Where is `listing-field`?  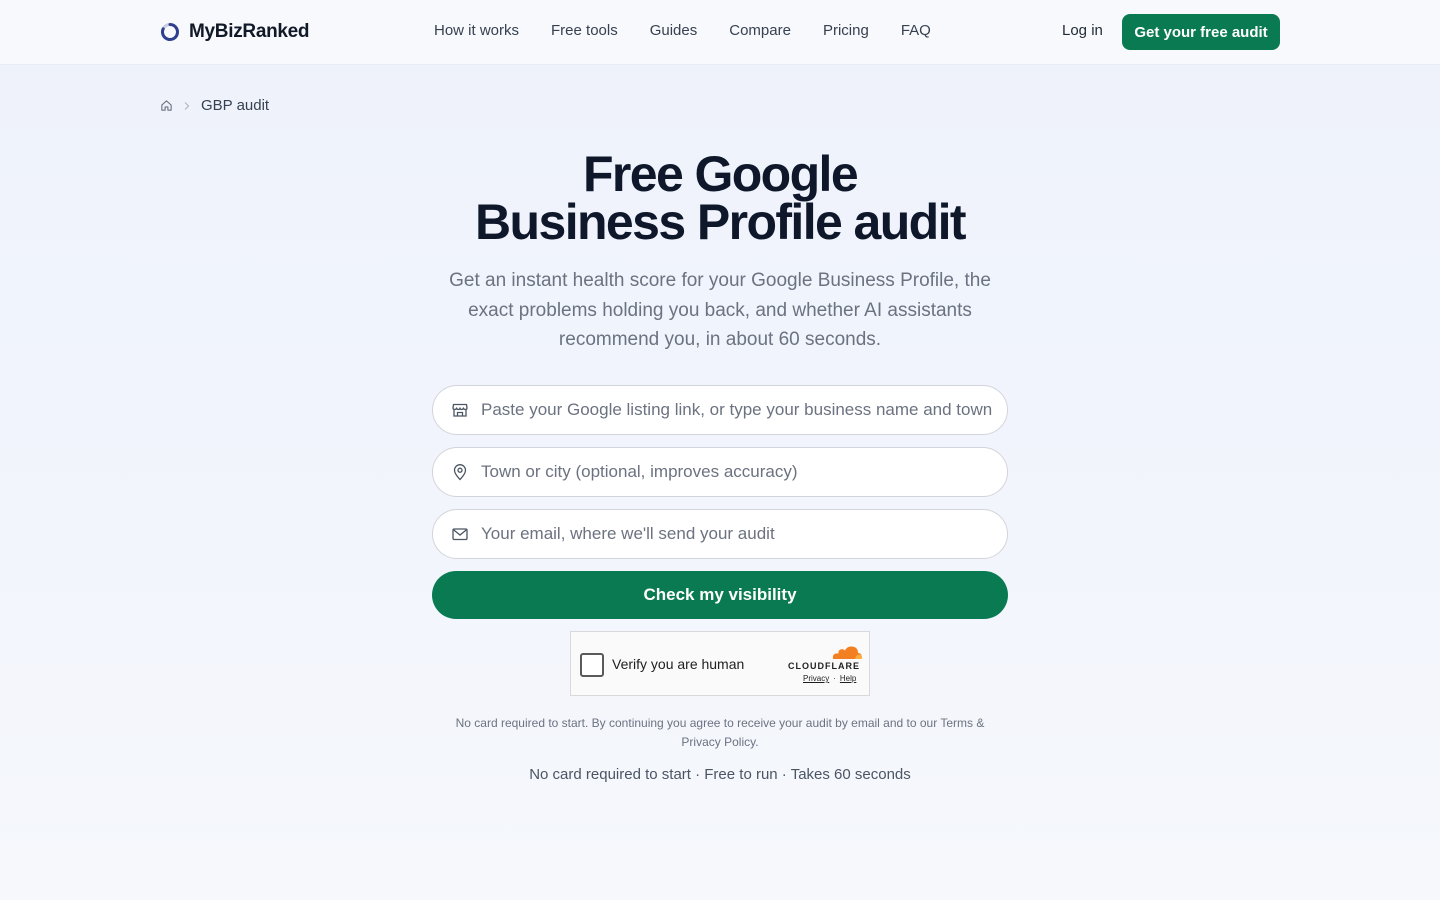
listing-field is located at coordinates (720, 410).